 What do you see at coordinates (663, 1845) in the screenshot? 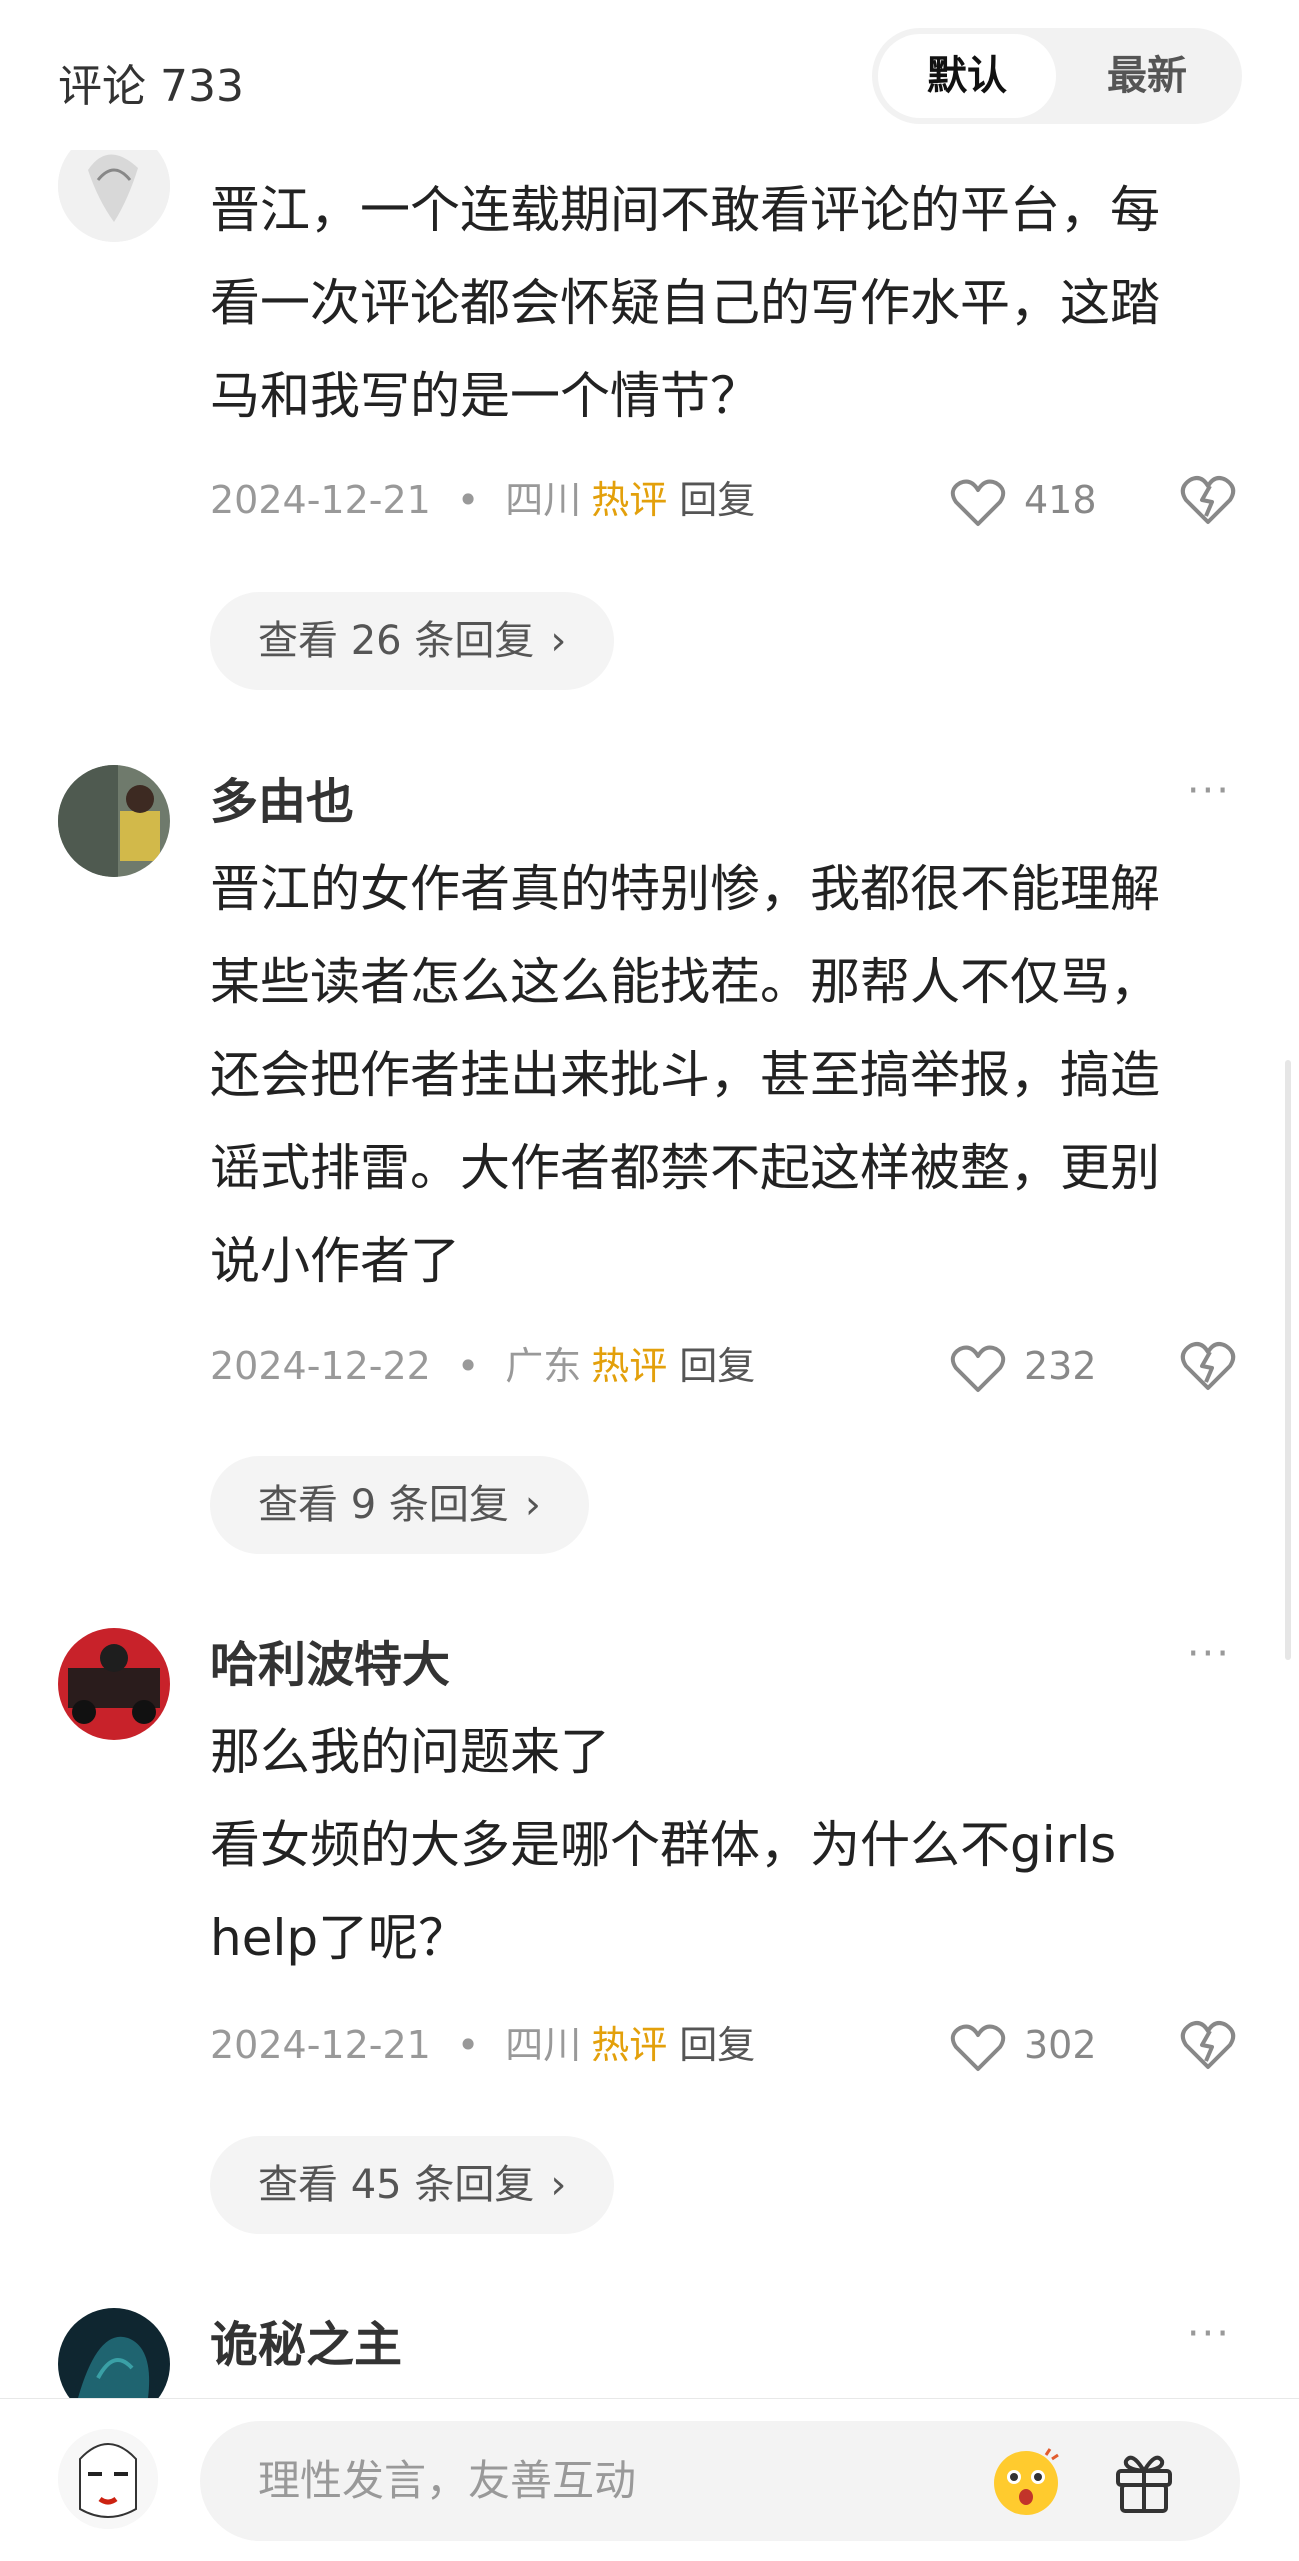
I see `comment-text: 那么我的问题来了 看女频的大多是哪个群体，为什么不girls help了呢？` at bounding box center [663, 1845].